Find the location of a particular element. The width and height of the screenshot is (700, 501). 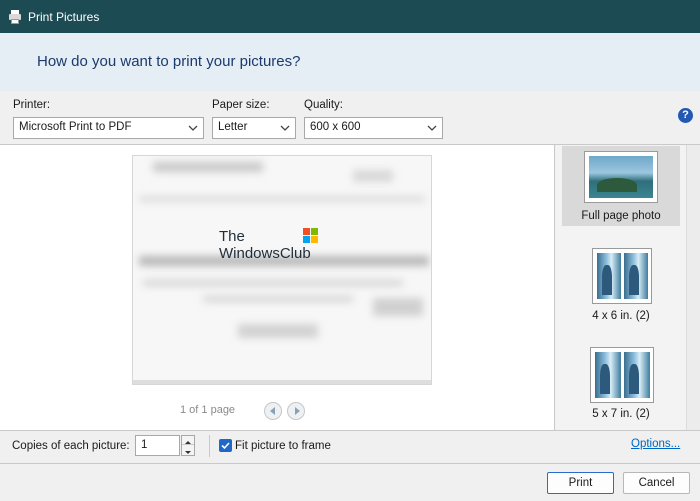

layout-item-4x6: 4 x 6 in. (2) is located at coordinates (621, 285).